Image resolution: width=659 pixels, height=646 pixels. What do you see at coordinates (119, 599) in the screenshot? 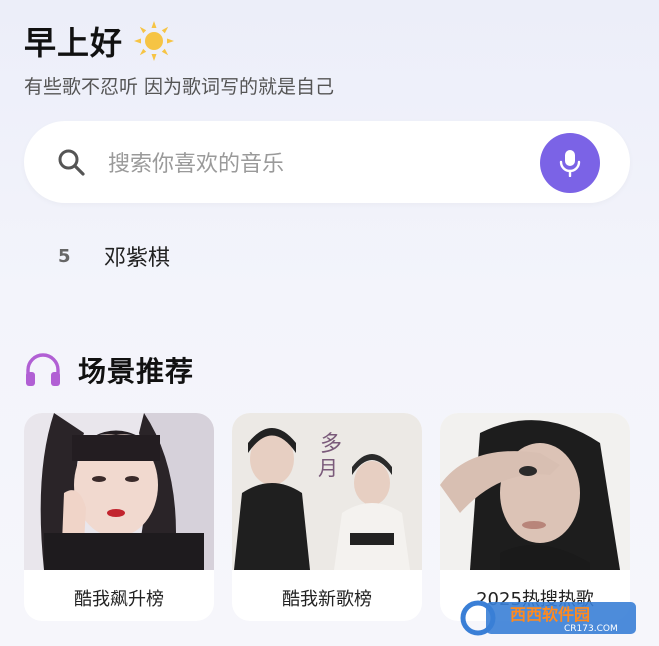
I see `card-label: 酷我飙升榜` at bounding box center [119, 599].